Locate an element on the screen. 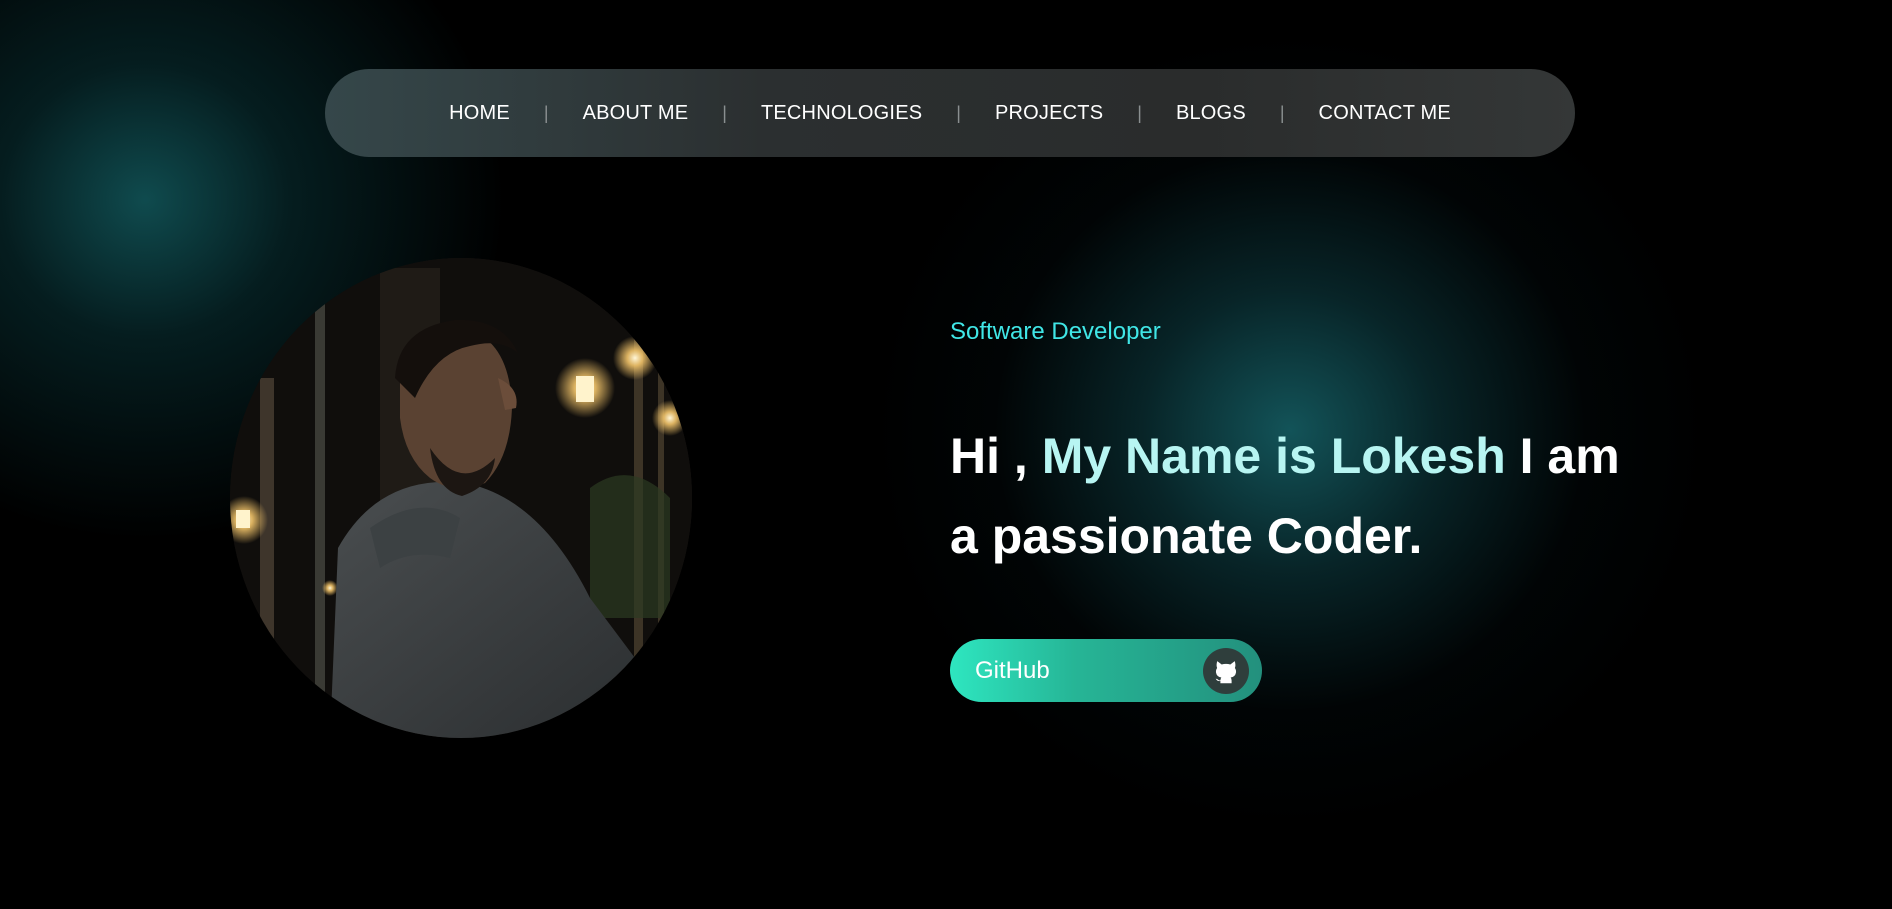  job-title: Software Developer is located at coordinates (1055, 331).